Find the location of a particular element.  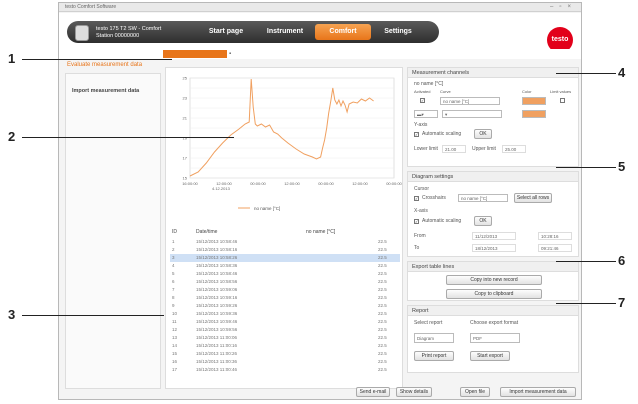

crosshair-channel-select: no name [°C] is located at coordinates (483, 198).